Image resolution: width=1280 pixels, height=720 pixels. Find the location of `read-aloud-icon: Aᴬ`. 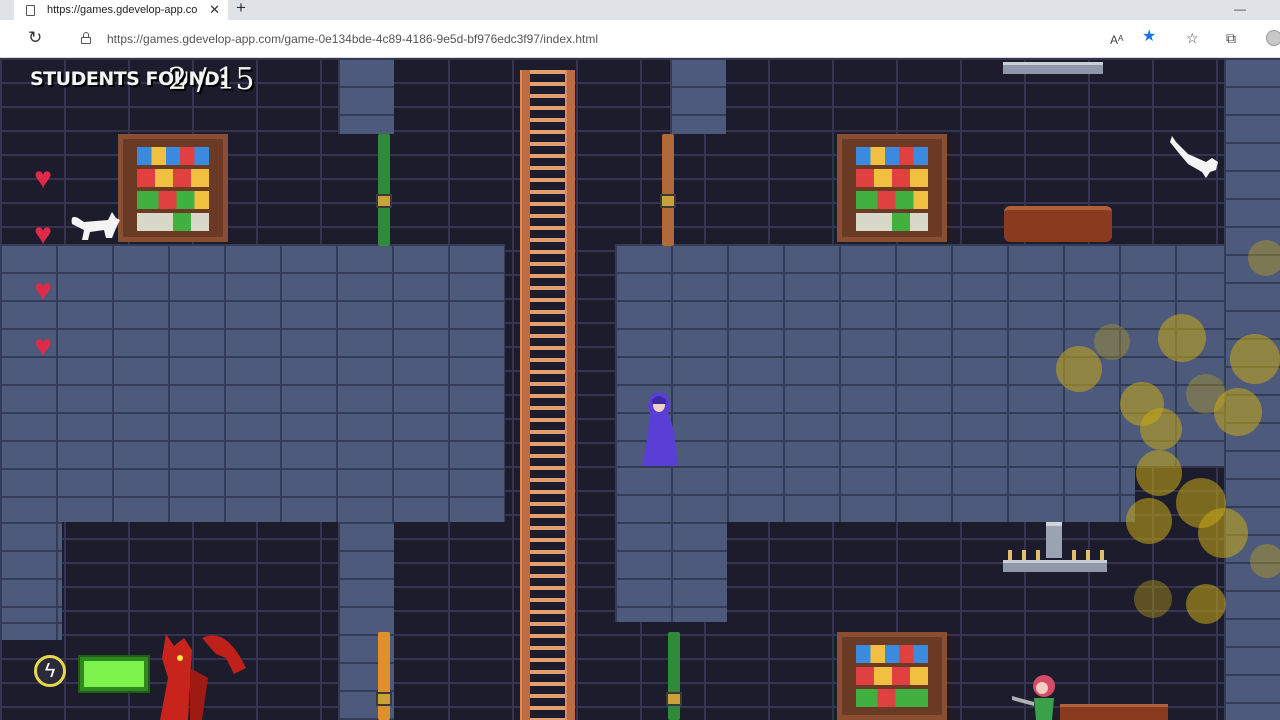

read-aloud-icon: Aᴬ is located at coordinates (1116, 40).